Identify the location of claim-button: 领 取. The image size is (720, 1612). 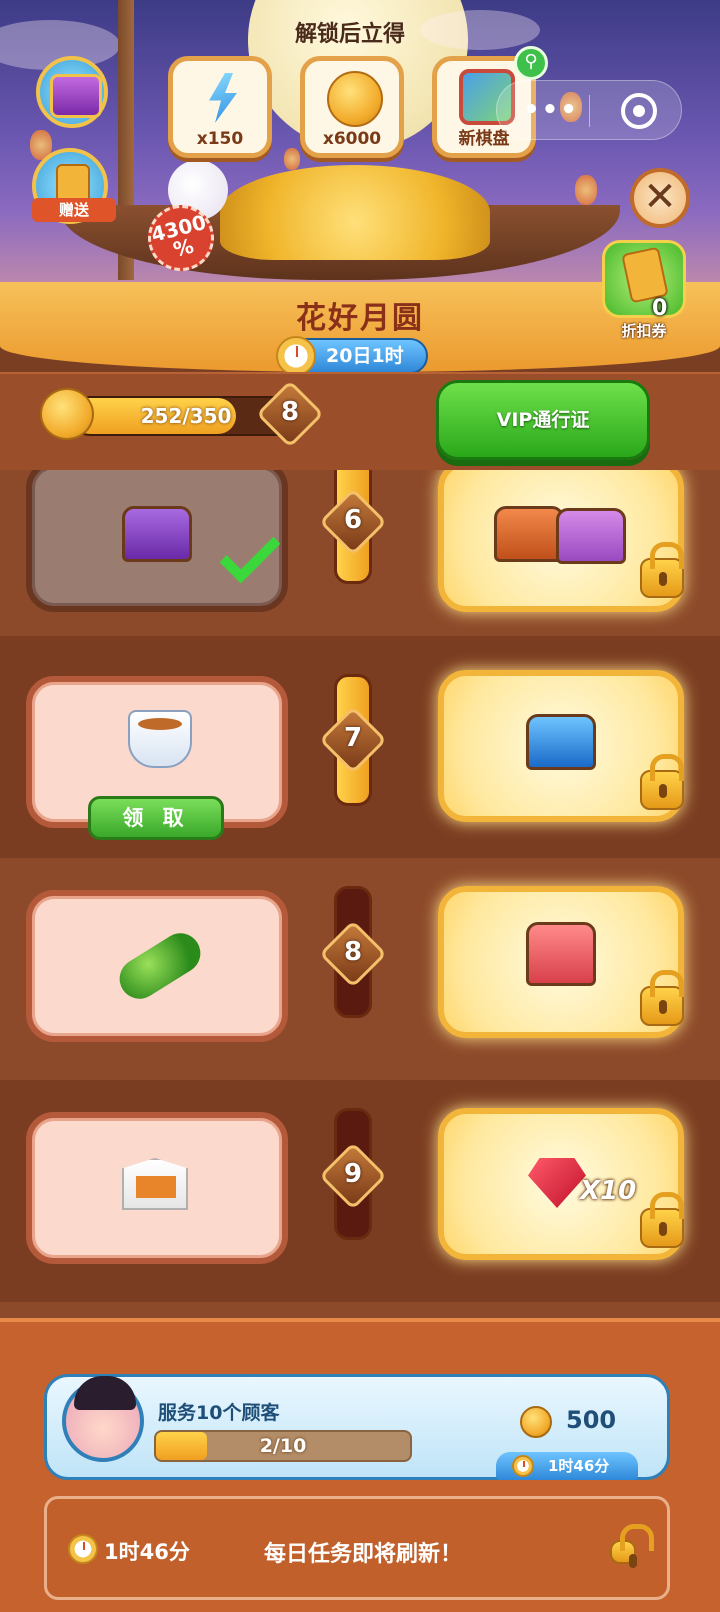
(156, 818).